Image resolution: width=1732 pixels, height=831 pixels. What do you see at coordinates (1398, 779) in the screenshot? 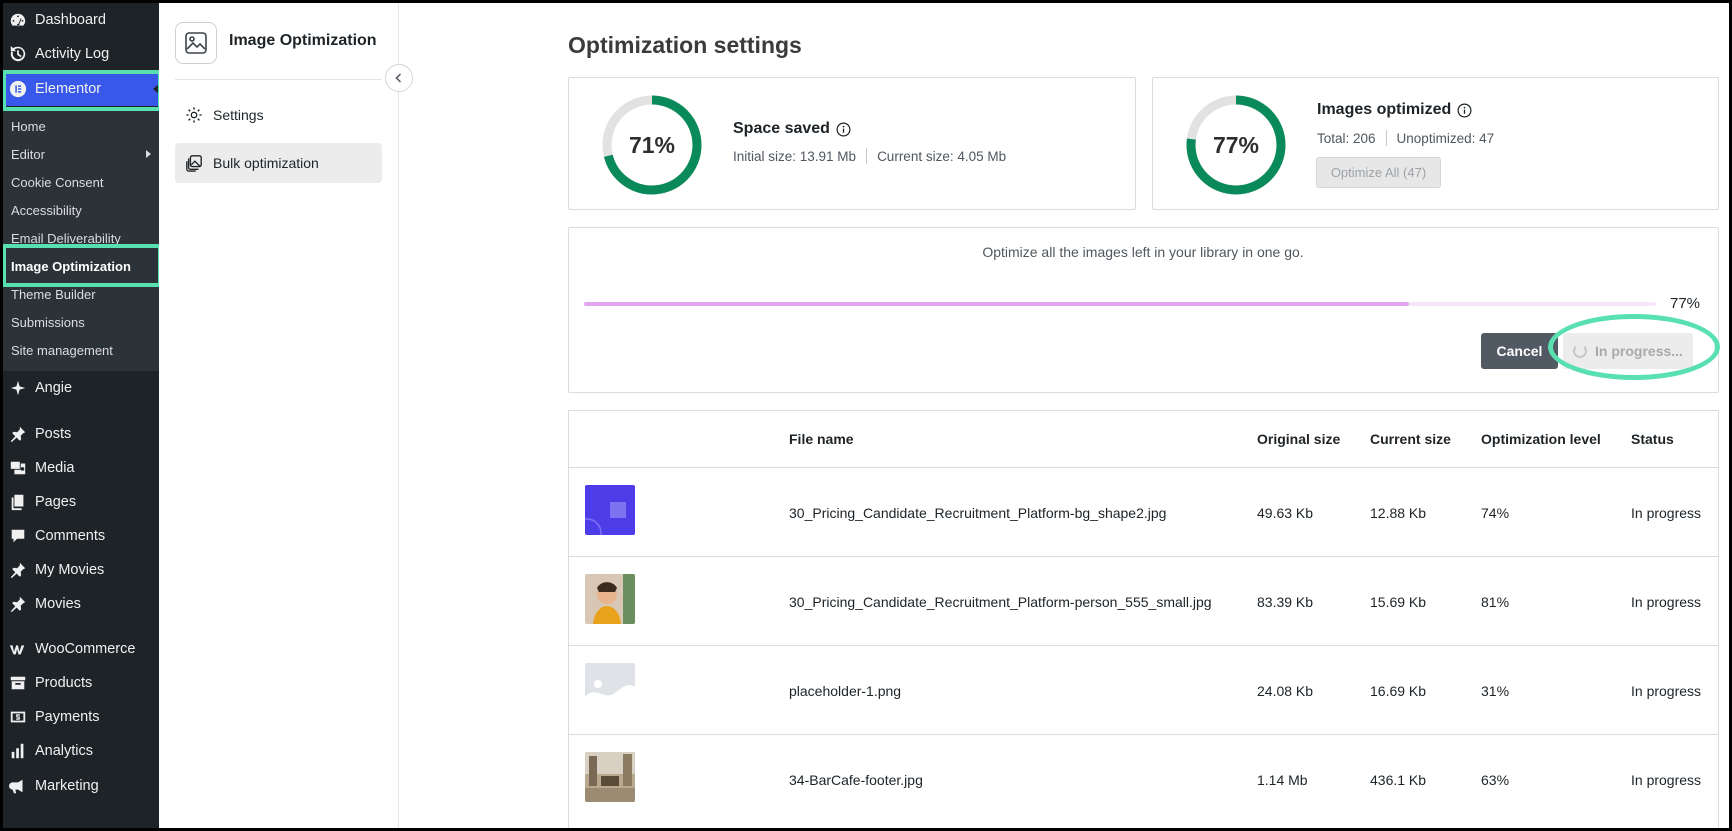
I see `current-size: 436.1 Kb` at bounding box center [1398, 779].